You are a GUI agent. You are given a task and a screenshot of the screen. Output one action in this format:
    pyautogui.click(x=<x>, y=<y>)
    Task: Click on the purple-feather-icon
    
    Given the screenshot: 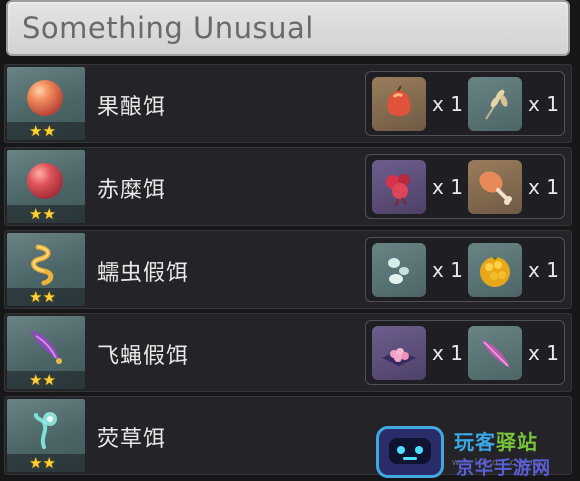 What is the action you would take?
    pyautogui.click(x=496, y=354)
    